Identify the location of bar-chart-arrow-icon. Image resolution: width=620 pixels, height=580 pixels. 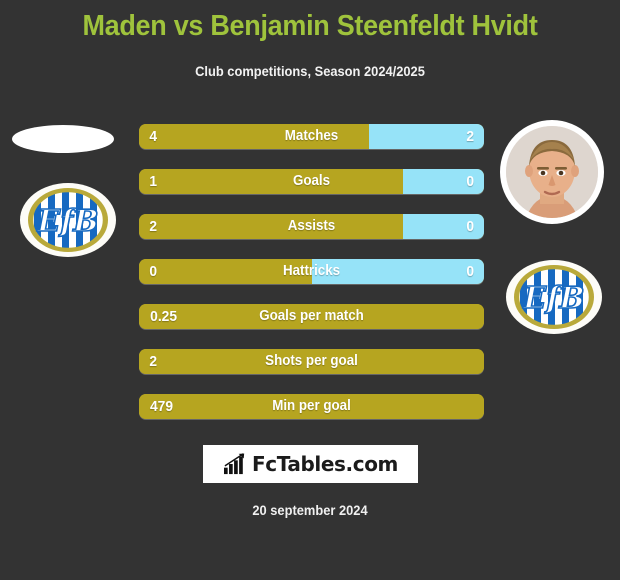
(234, 464).